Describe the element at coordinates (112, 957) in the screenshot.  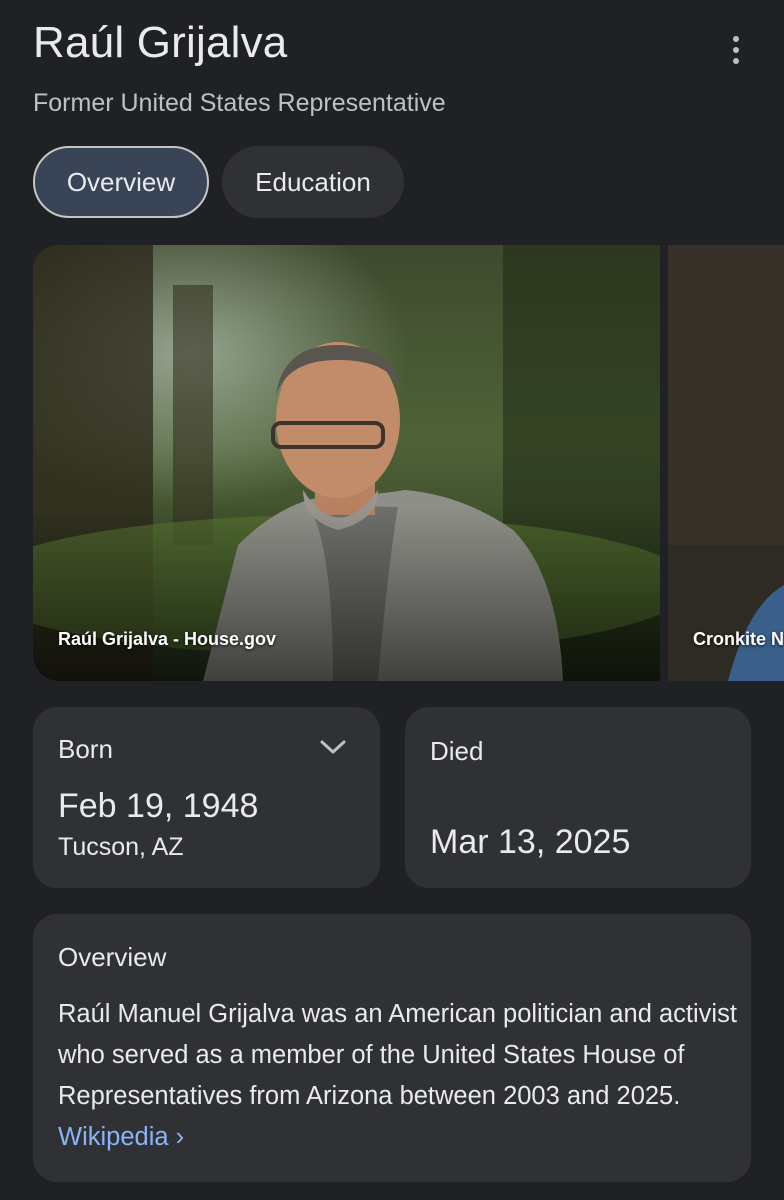
I see `overview-heading: Overview` at that location.